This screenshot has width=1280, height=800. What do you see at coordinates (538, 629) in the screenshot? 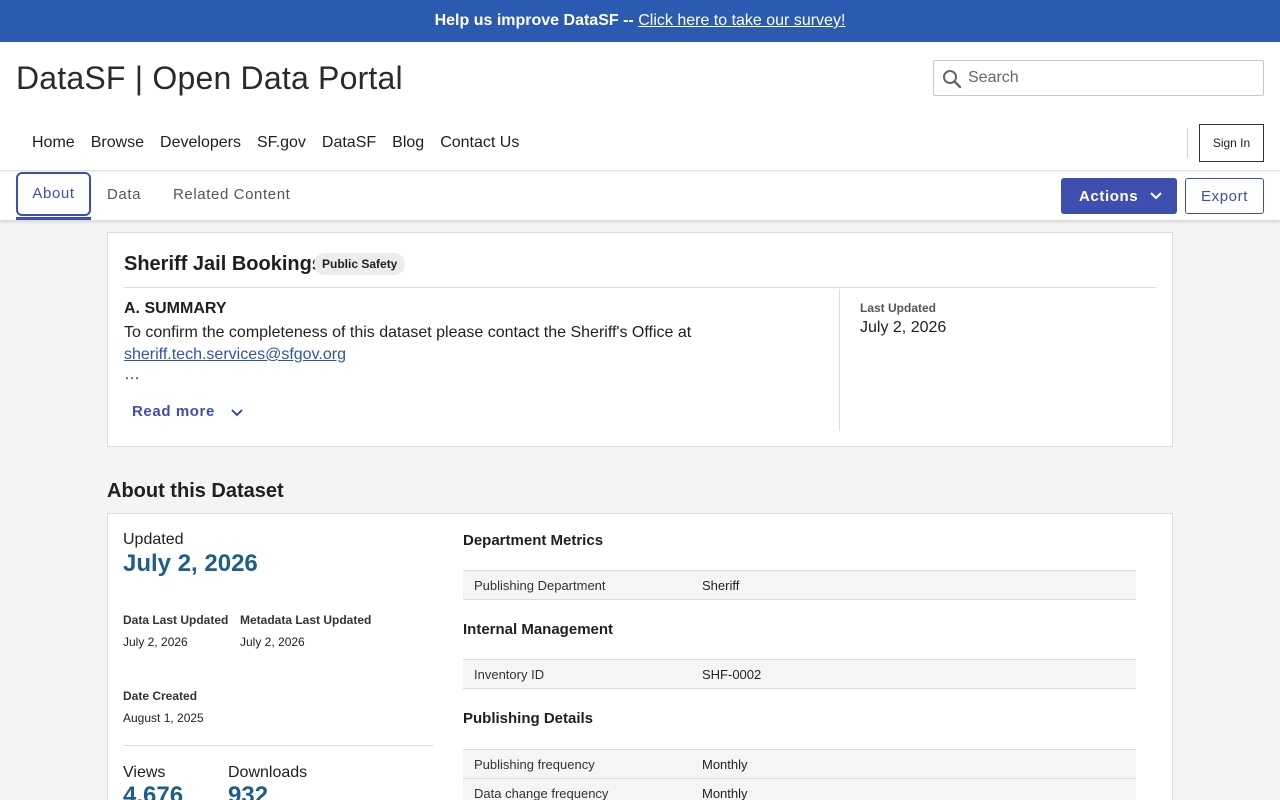
I see `metadata-section-heading: Internal Management` at bounding box center [538, 629].